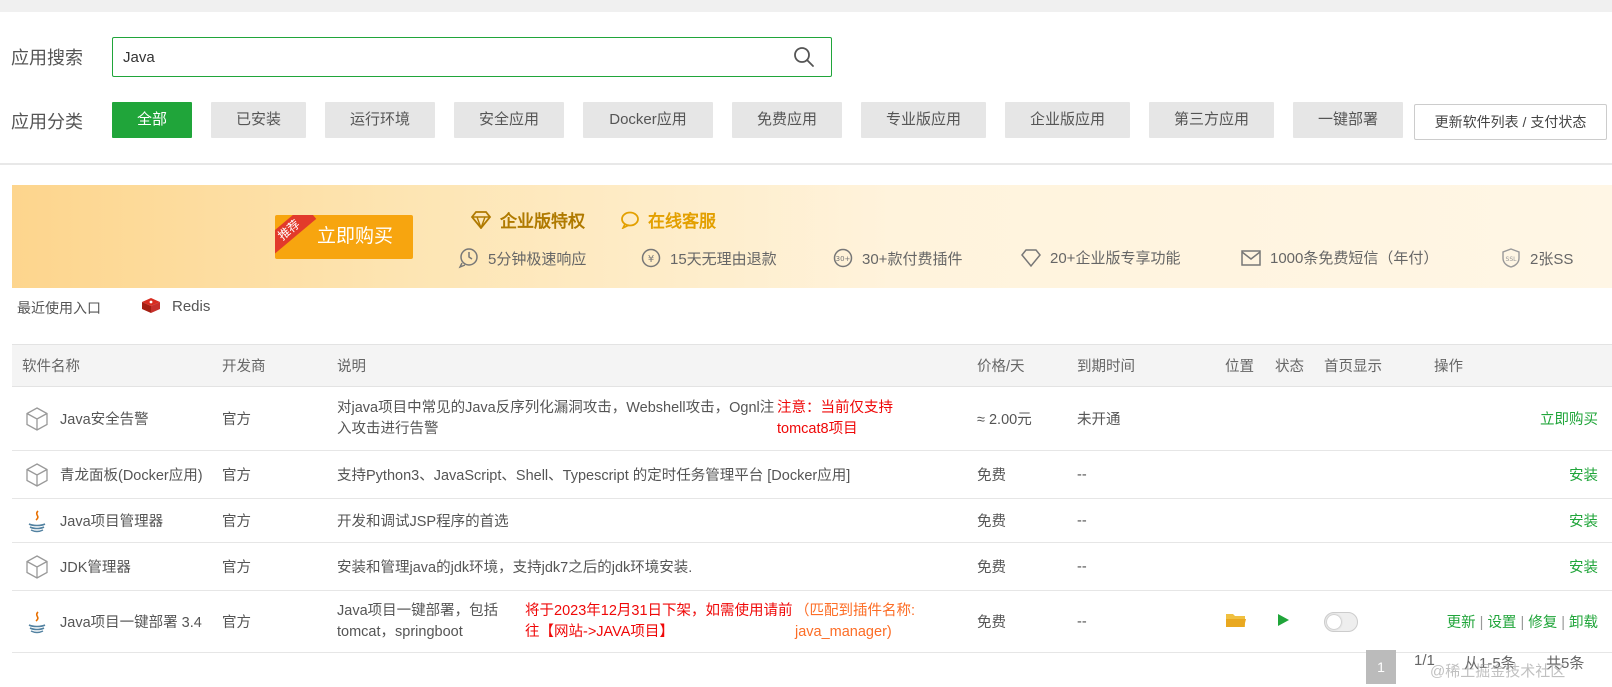 The height and width of the screenshot is (687, 1612). I want to click on enterprise-title: 企业版特权, so click(527, 219).